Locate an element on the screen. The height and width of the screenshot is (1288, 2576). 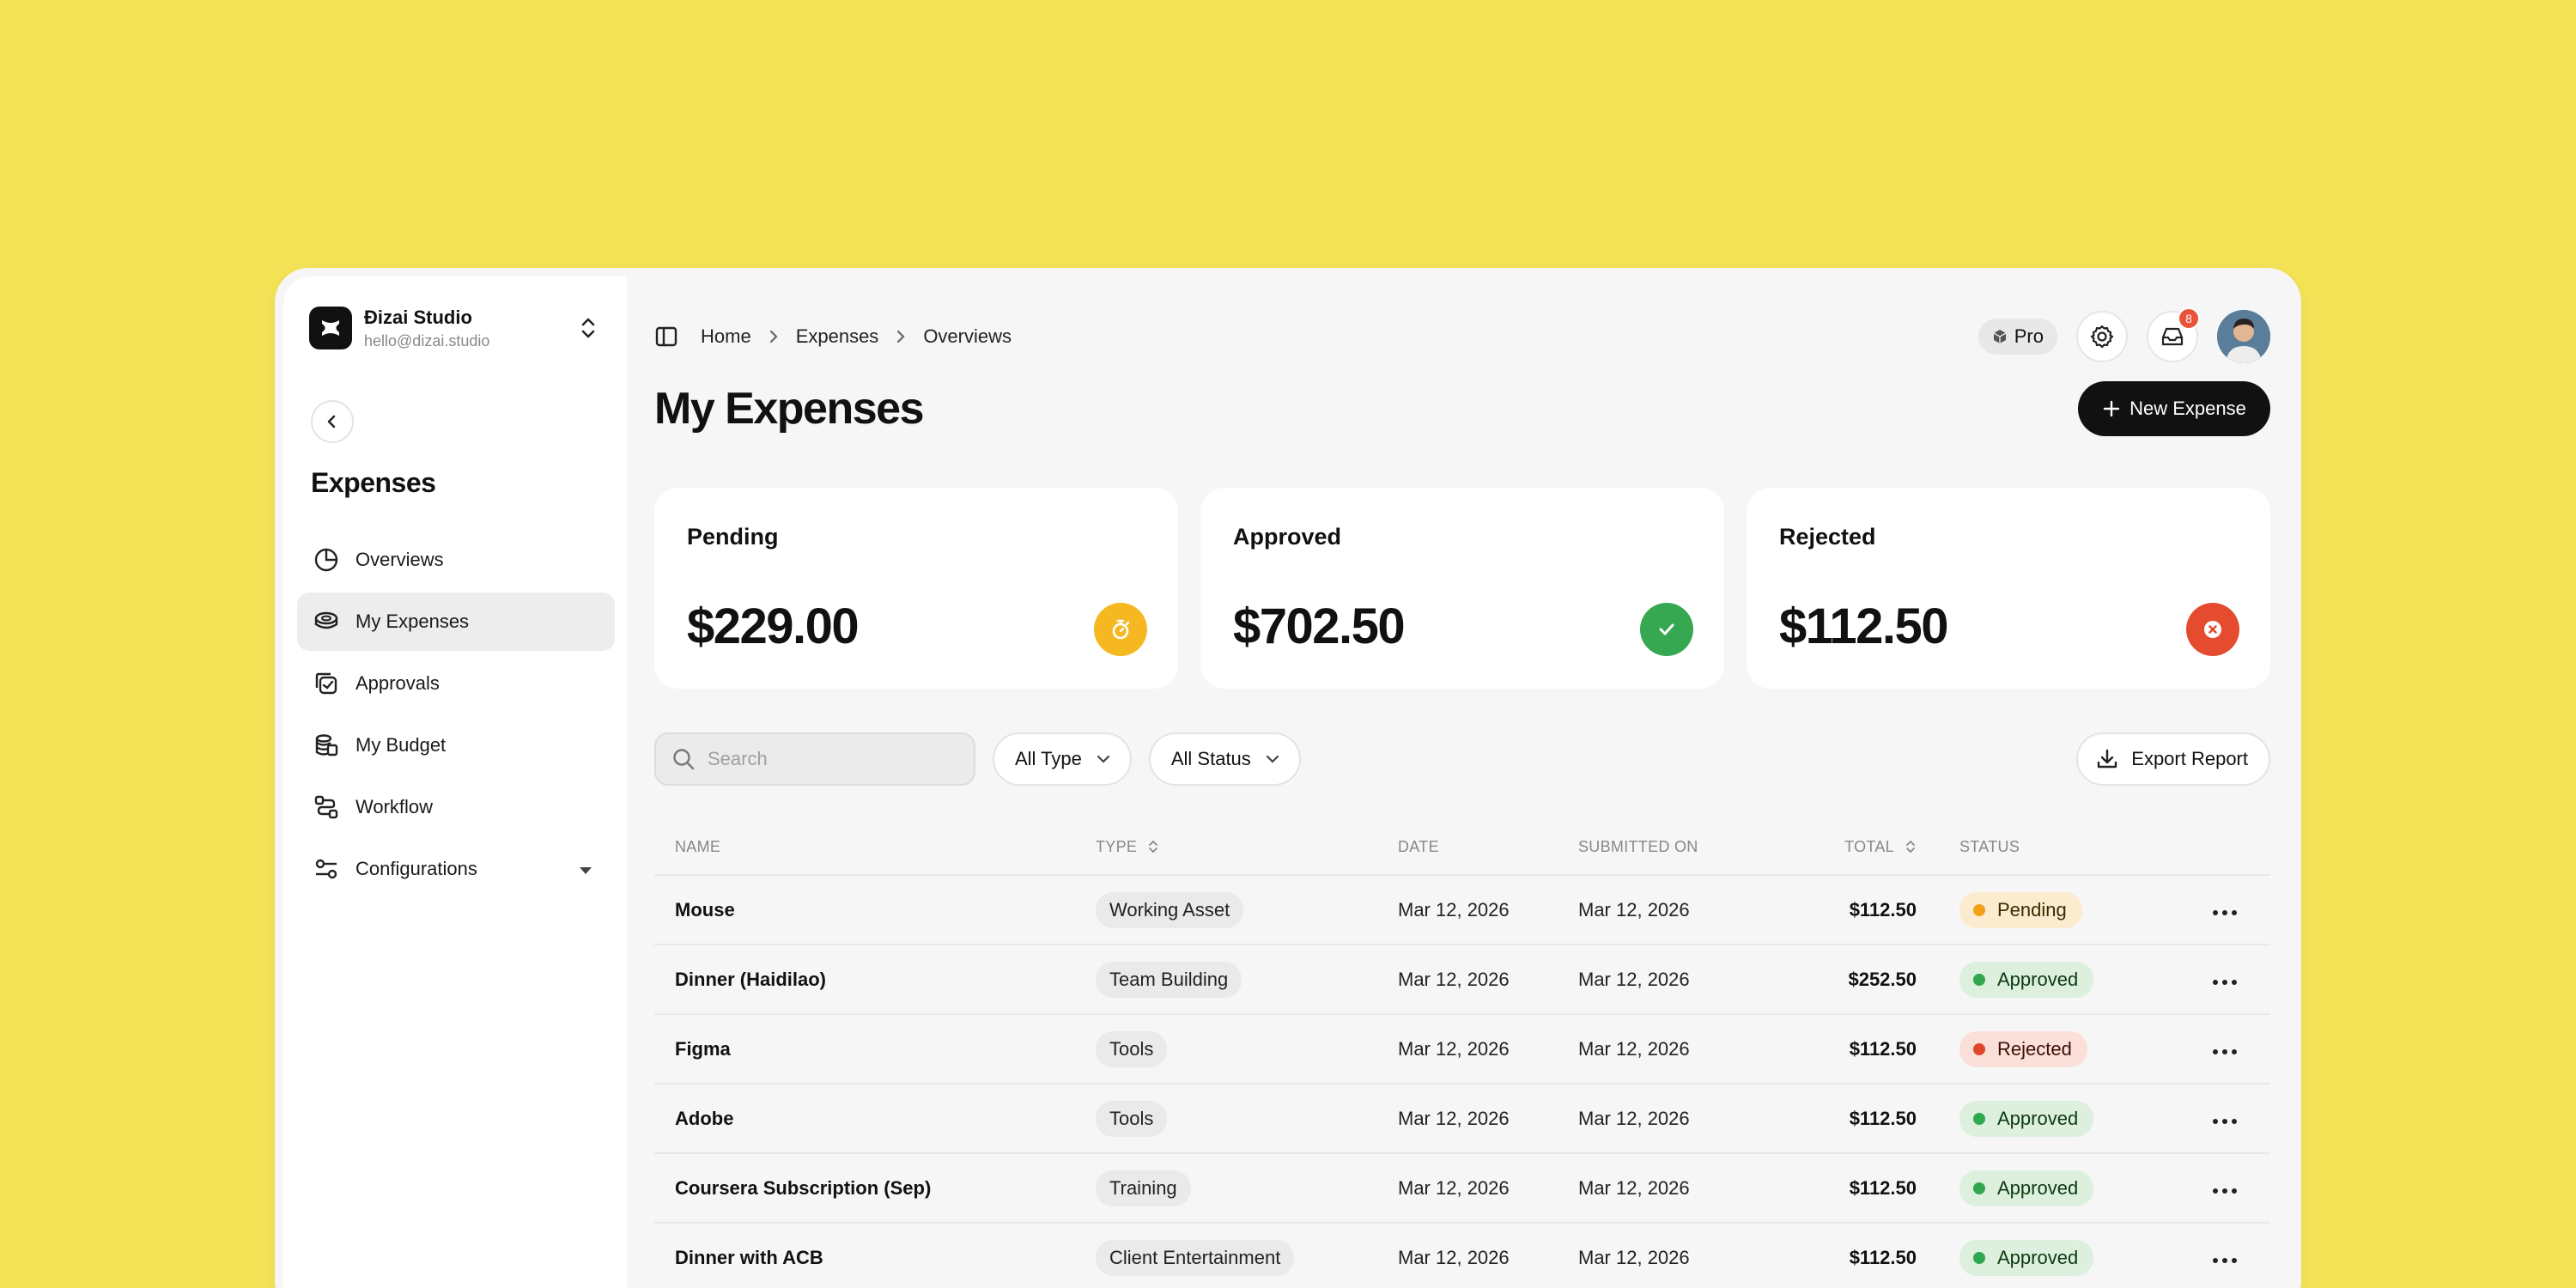
type-tag: Tools is located at coordinates (1132, 1118).